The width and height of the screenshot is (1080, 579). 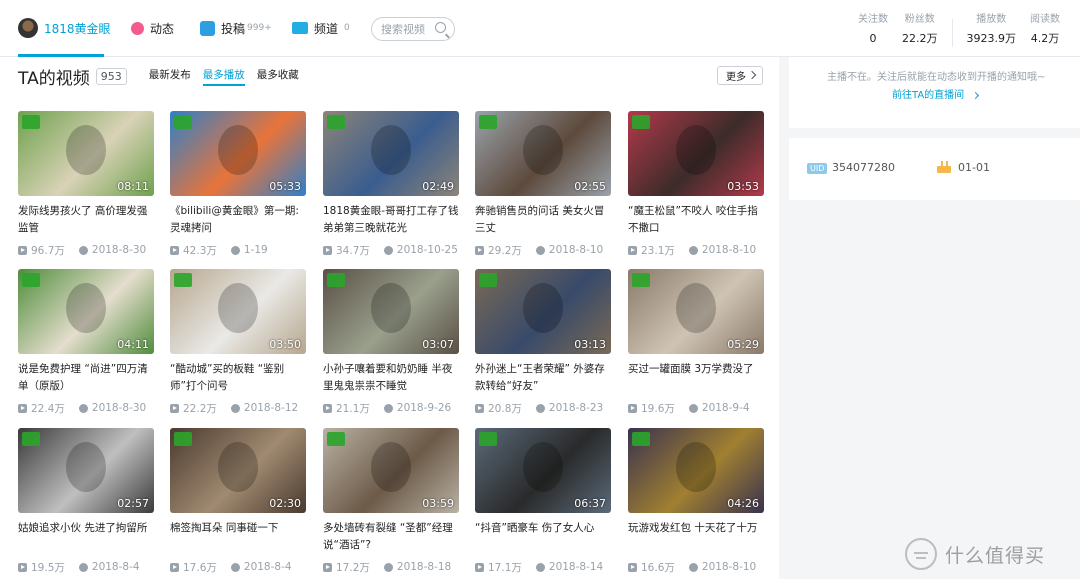 I want to click on video-card: 03:13 外孙迷上“王者荣耀” 外婆存款转给“好友” 20.8万 2018-8-23, so click(x=543, y=342).